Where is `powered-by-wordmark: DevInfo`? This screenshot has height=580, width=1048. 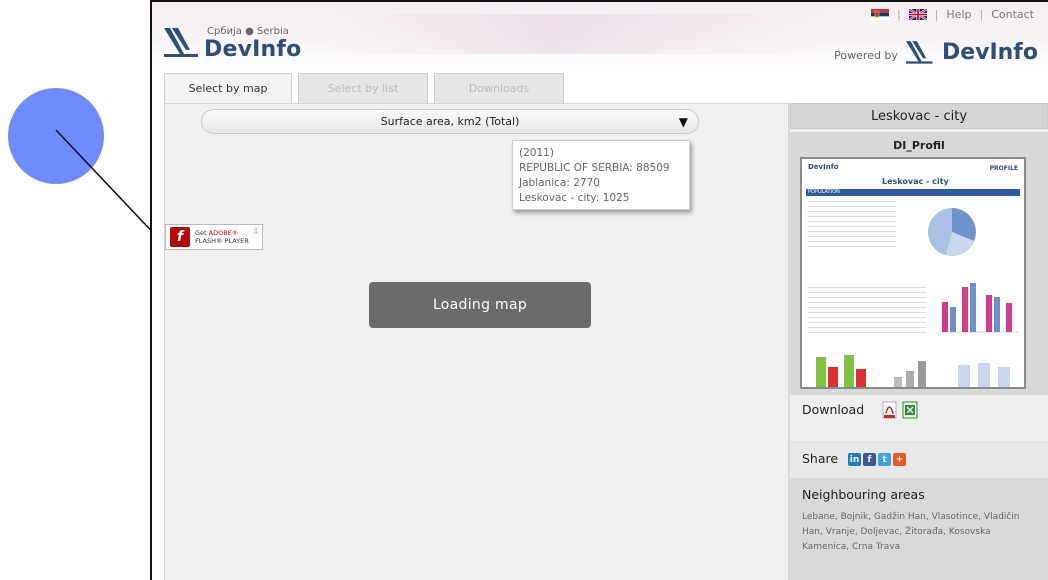
powered-by-wordmark: DevInfo is located at coordinates (989, 52).